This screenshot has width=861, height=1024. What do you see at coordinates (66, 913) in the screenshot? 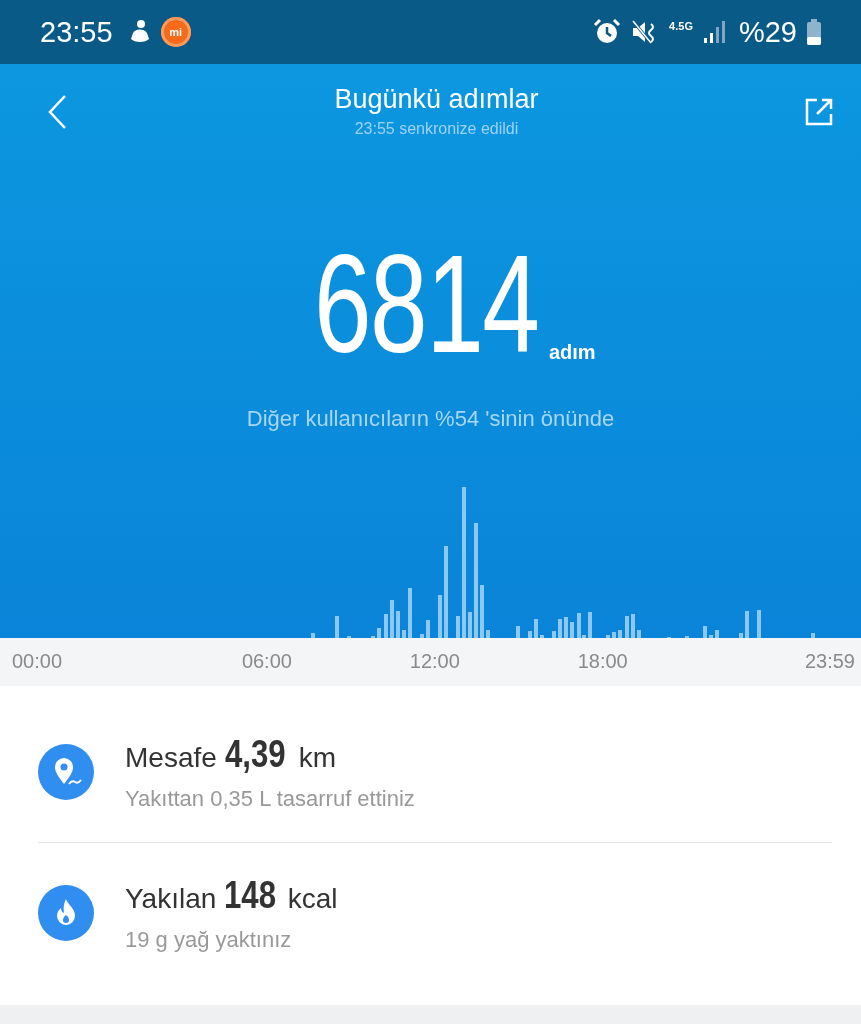
I see `flame-icon` at bounding box center [66, 913].